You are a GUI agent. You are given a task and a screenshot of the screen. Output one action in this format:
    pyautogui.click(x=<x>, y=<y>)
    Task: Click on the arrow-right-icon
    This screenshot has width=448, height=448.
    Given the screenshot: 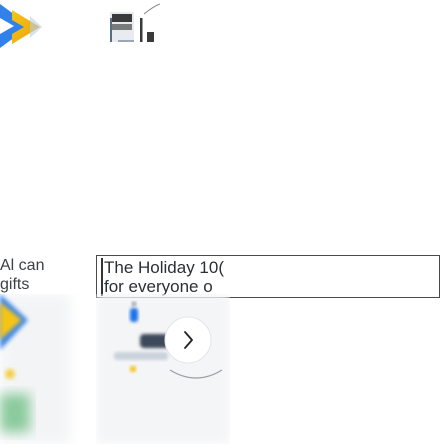 What is the action you would take?
    pyautogui.click(x=21, y=26)
    